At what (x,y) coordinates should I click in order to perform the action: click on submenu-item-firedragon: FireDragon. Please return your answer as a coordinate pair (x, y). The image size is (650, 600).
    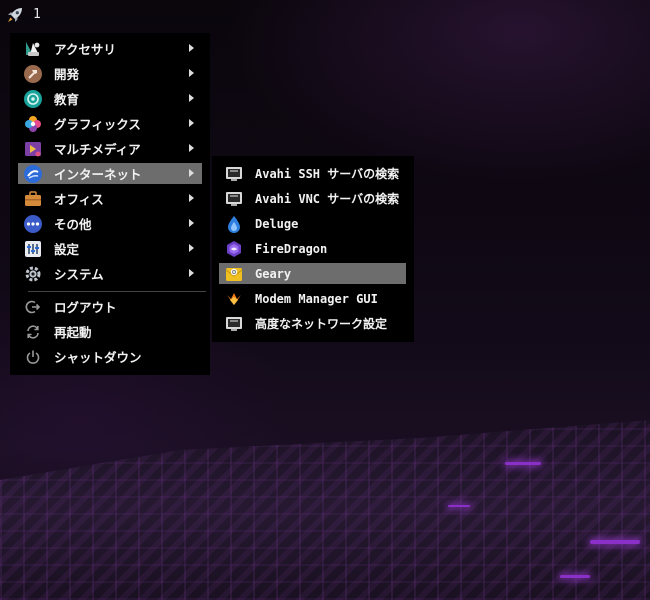
    Looking at the image, I should click on (312, 248).